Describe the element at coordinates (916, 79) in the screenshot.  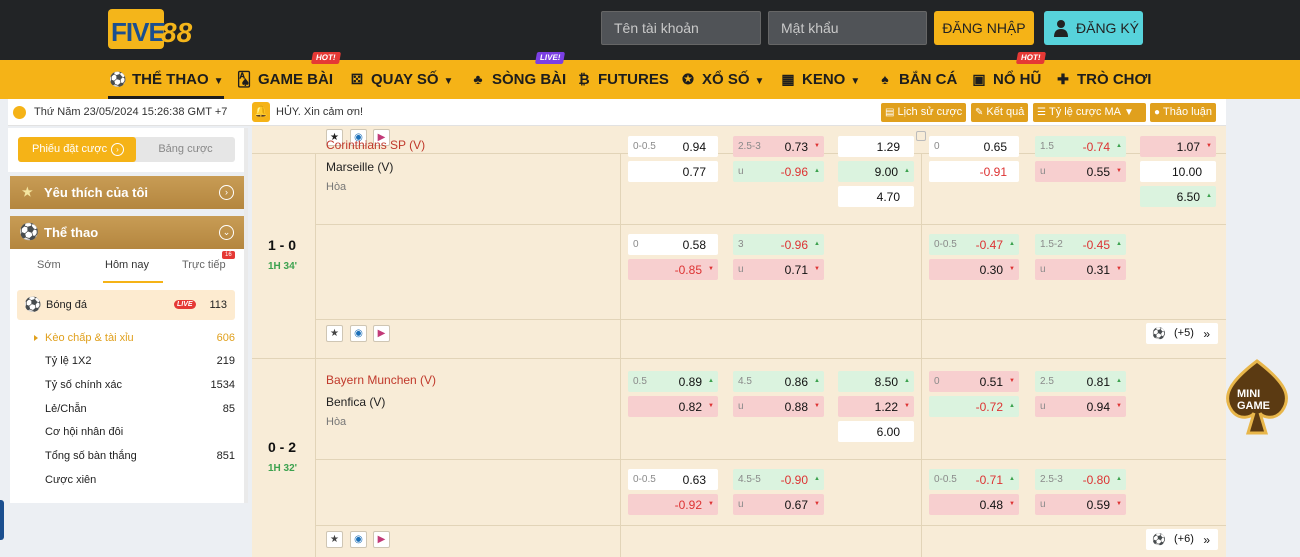
I see `nav-item-ban-ca: ♠ BẮN CÁ` at that location.